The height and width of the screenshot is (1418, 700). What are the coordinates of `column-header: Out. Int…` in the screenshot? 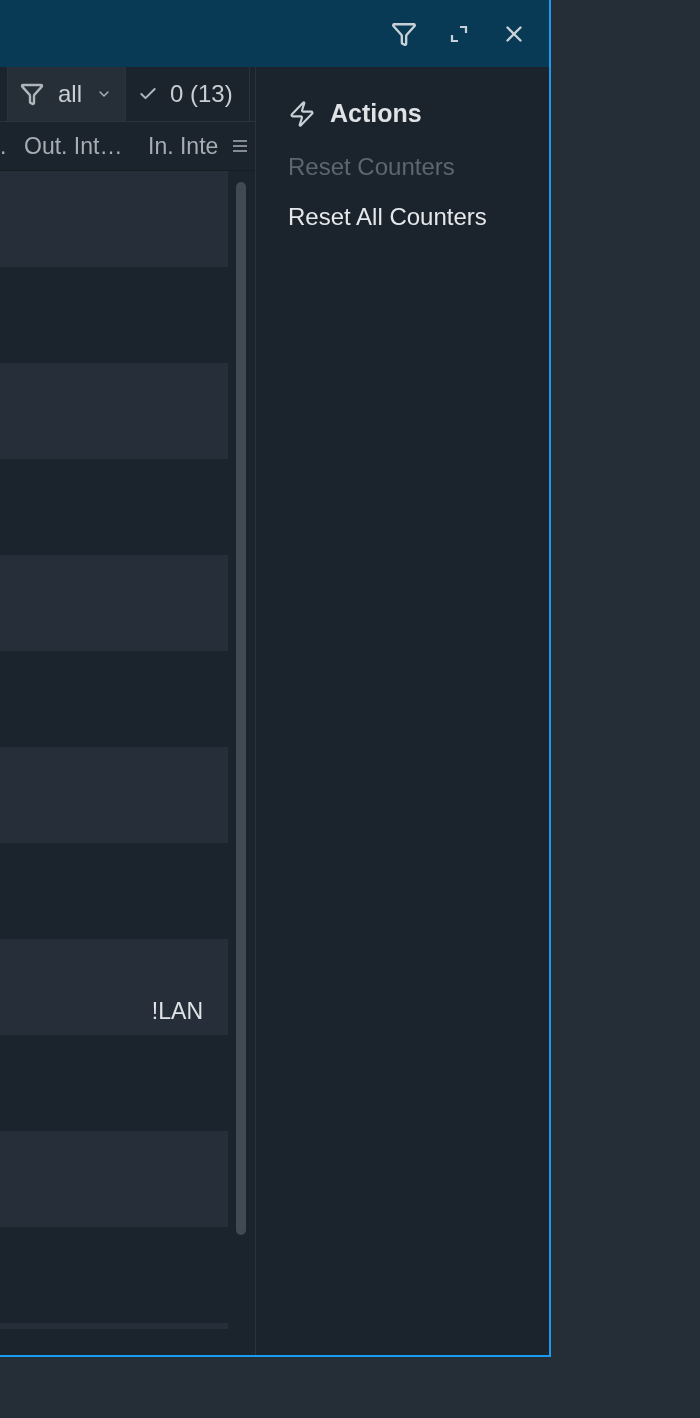 It's located at (86, 146).